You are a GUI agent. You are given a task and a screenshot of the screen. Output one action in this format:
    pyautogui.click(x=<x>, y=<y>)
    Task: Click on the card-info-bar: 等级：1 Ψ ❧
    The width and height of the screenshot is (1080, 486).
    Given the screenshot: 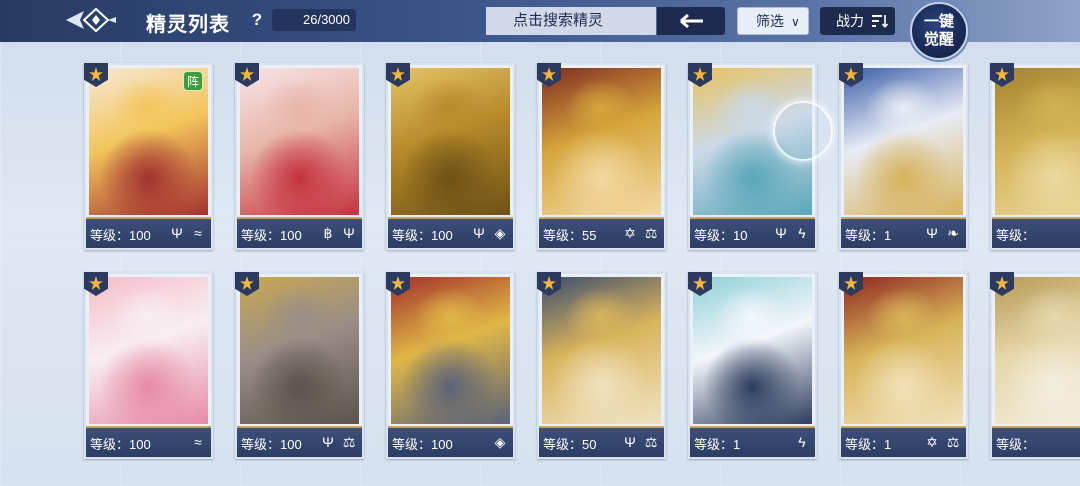 What is the action you would take?
    pyautogui.click(x=903, y=232)
    